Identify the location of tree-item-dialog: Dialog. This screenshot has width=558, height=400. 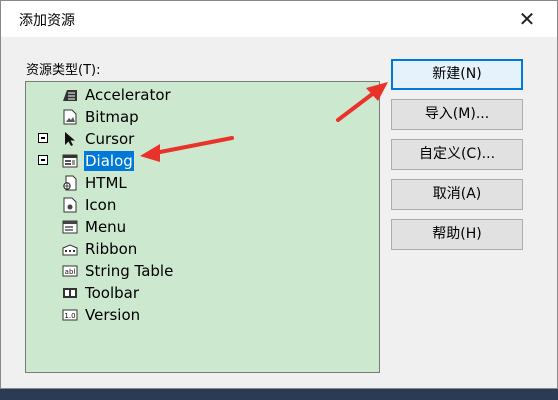
(191, 161).